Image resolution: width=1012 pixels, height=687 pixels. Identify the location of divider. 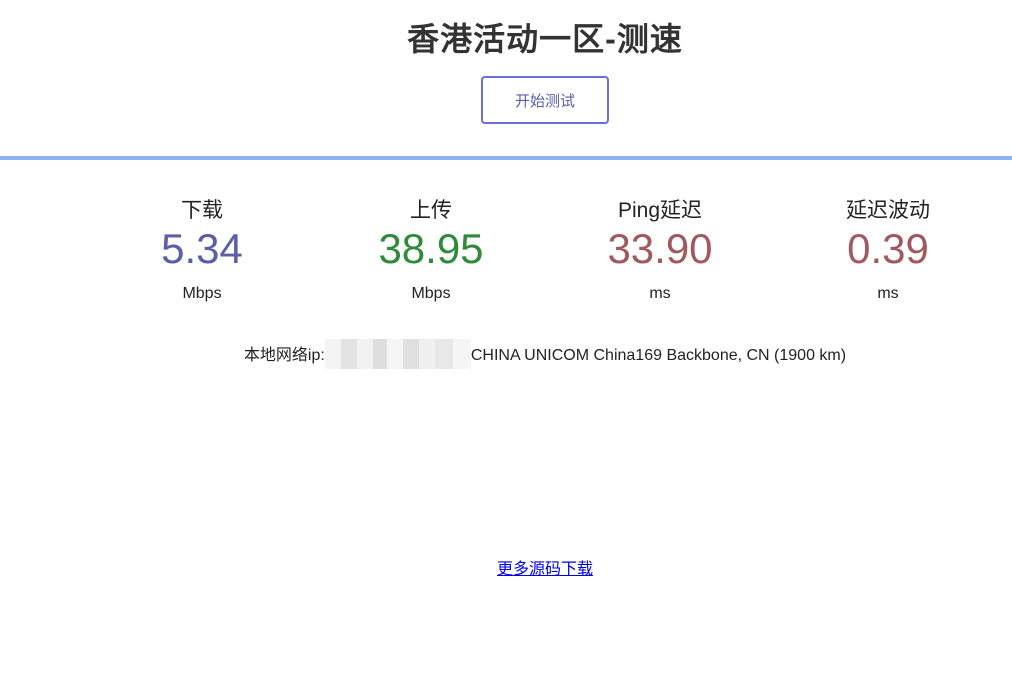
(506, 158).